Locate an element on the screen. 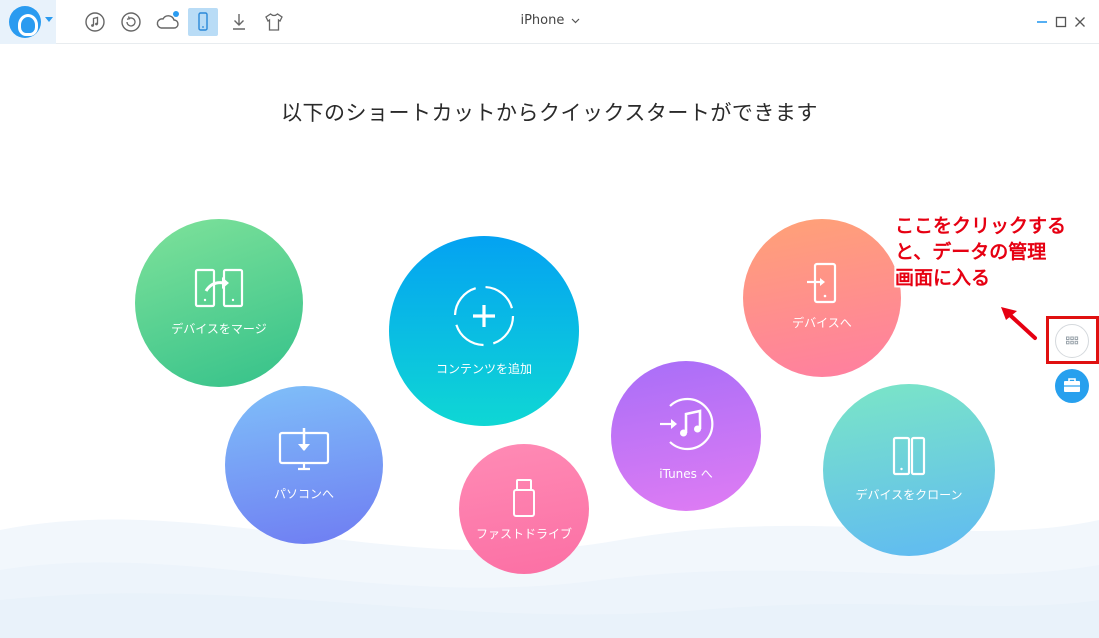 The width and height of the screenshot is (1099, 638). merge-label: デバイスをマージ is located at coordinates (219, 329).